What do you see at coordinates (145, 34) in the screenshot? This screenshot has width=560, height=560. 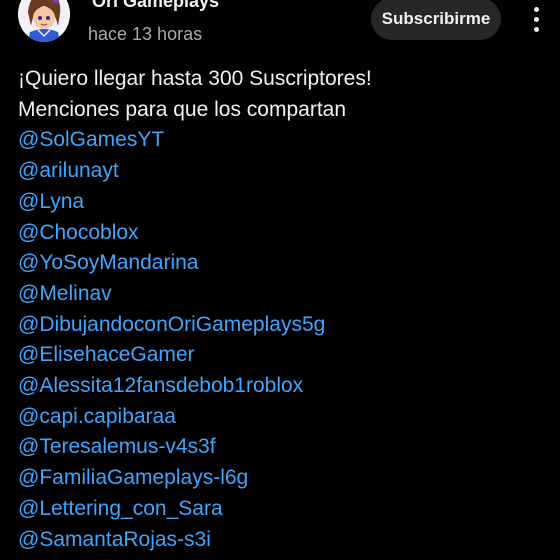 I see `post-timestamp: hace 13 horas` at bounding box center [145, 34].